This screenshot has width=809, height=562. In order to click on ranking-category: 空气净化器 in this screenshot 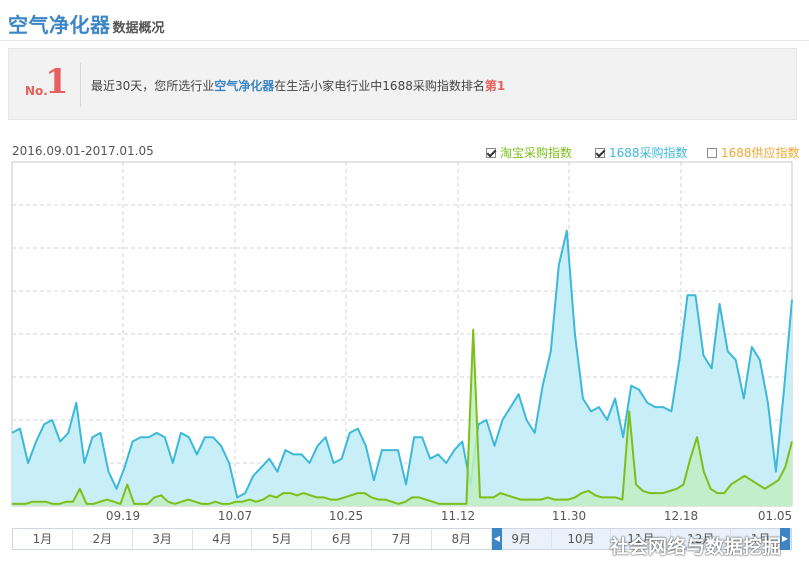, I will do `click(244, 86)`.